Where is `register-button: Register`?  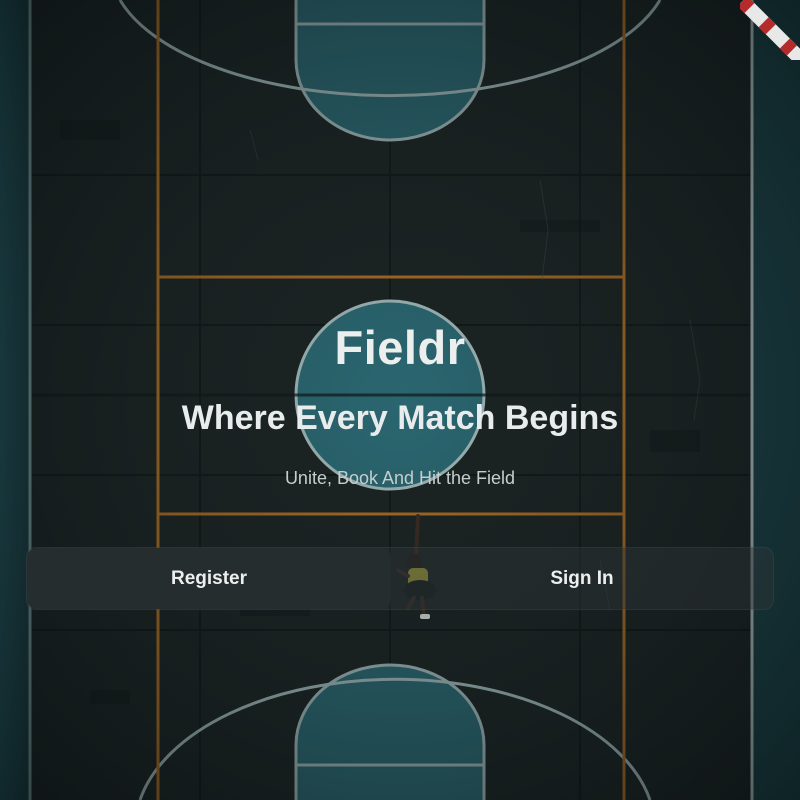 register-button: Register is located at coordinates (209, 578).